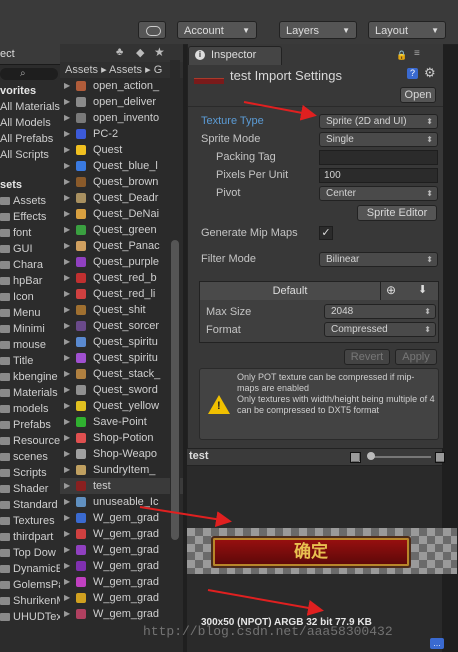 The width and height of the screenshot is (458, 652). I want to click on asset-list-item: ▶ Quest_sword, so click(121, 390).